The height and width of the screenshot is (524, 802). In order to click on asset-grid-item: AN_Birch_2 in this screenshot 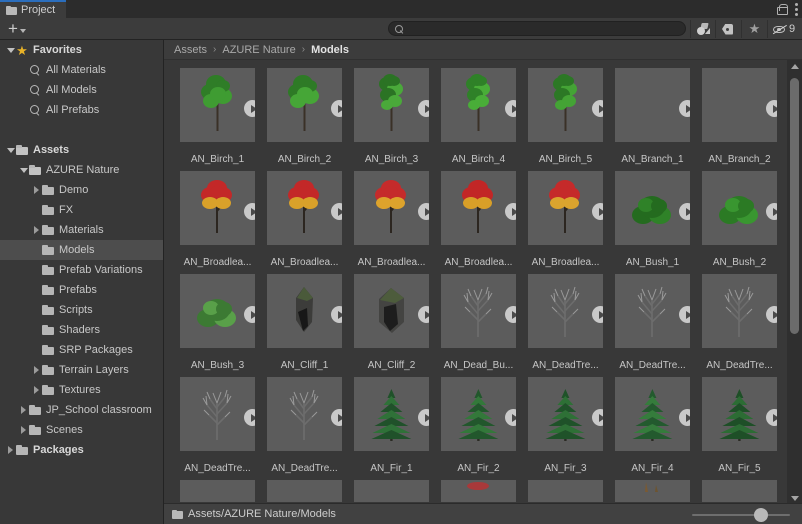, I will do `click(304, 119)`.